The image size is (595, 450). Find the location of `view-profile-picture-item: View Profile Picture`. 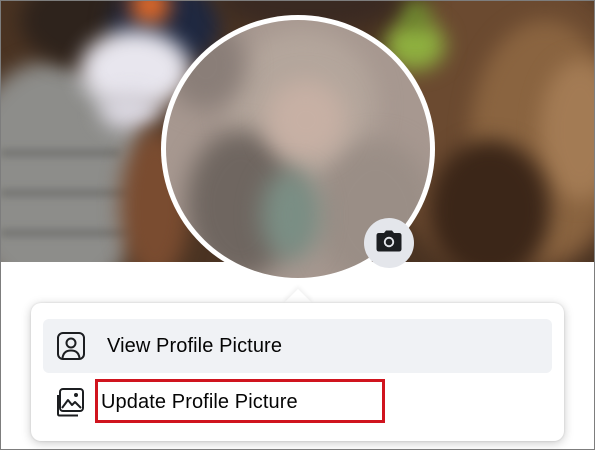

view-profile-picture-item: View Profile Picture is located at coordinates (297, 346).